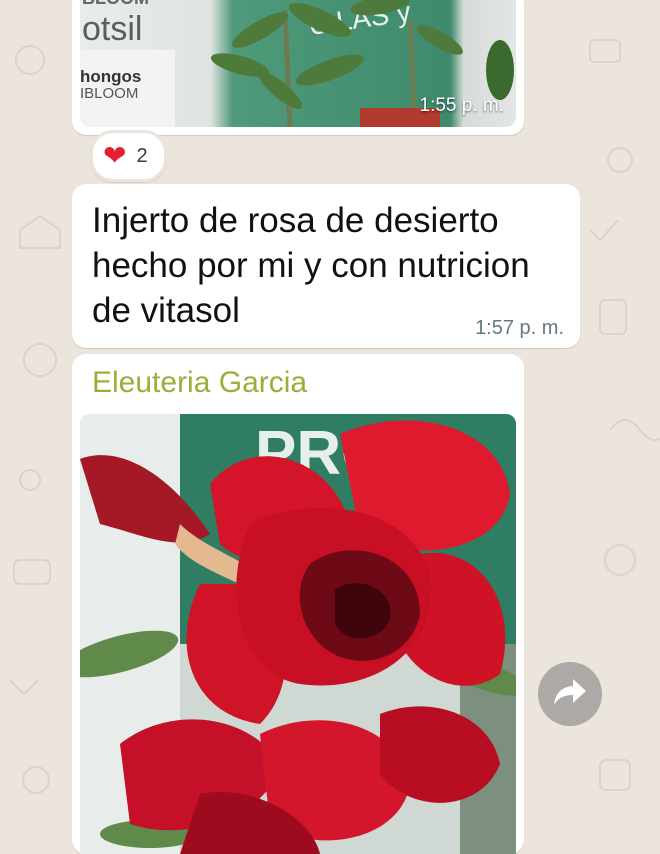 Image resolution: width=660 pixels, height=854 pixels. I want to click on message-timestamp: 1:57 p. m., so click(519, 328).